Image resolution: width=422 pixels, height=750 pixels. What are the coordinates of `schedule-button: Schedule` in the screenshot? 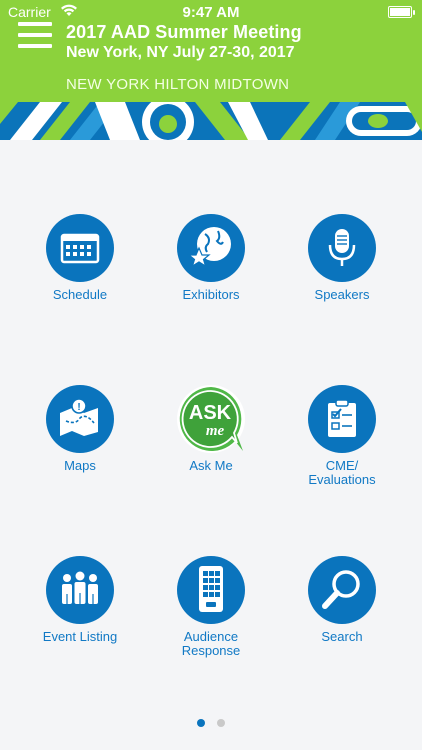 It's located at (80, 258).